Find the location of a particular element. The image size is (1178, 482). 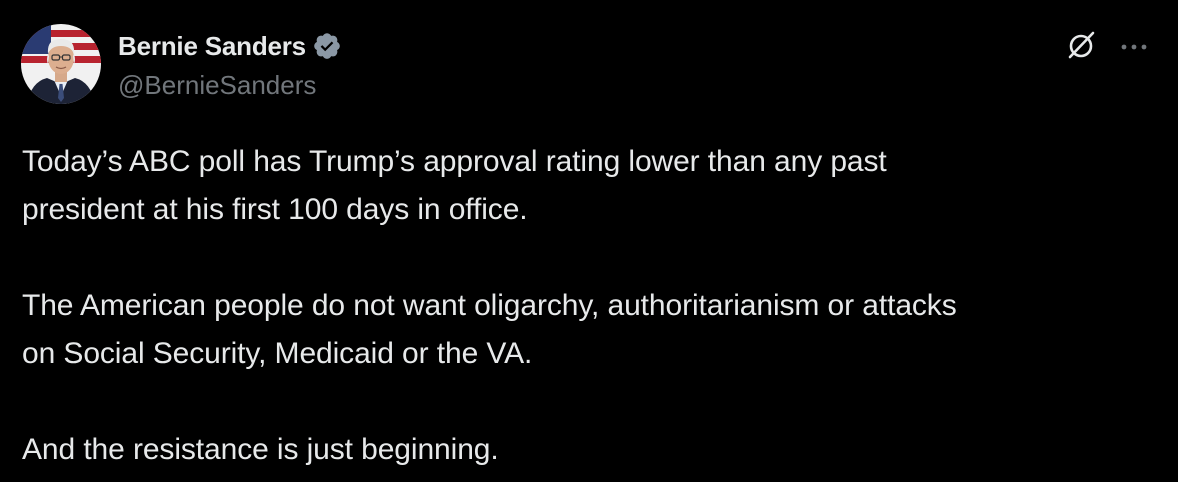

verified-badge-icon is located at coordinates (327, 46).